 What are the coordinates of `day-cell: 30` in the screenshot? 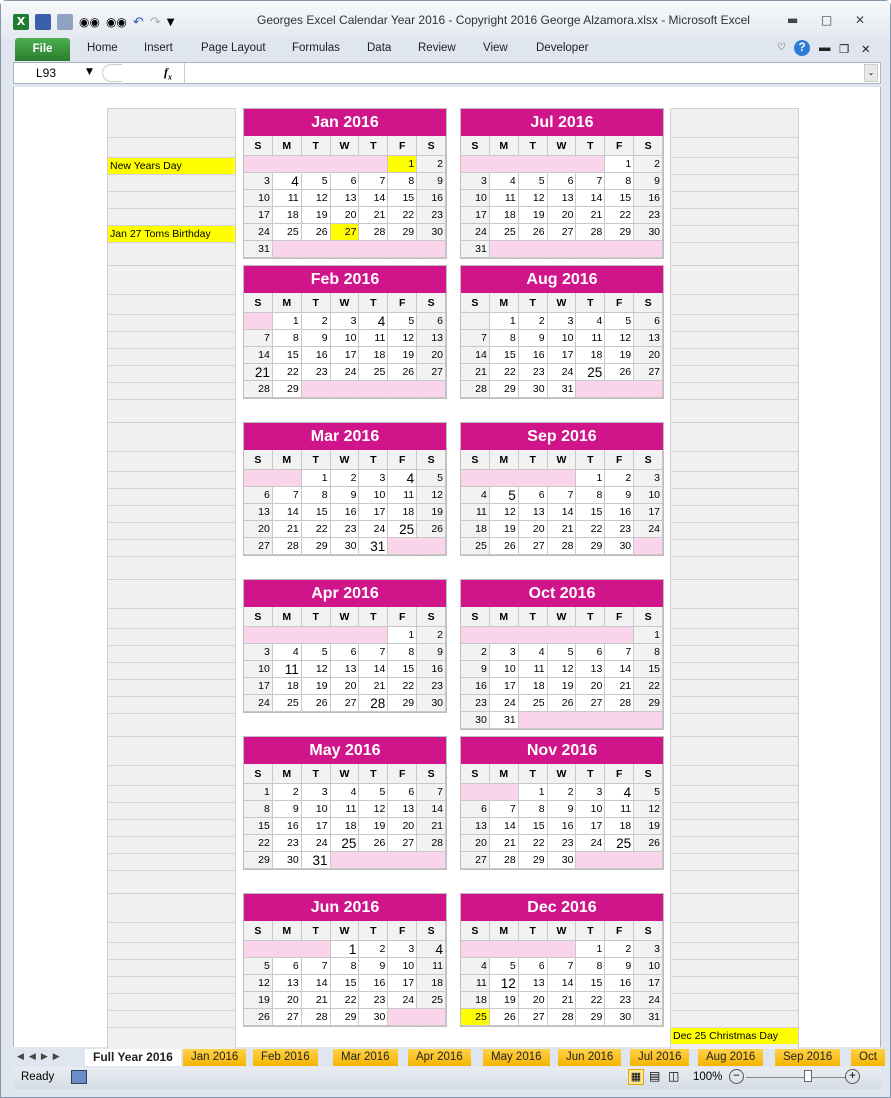 It's located at (649, 232).